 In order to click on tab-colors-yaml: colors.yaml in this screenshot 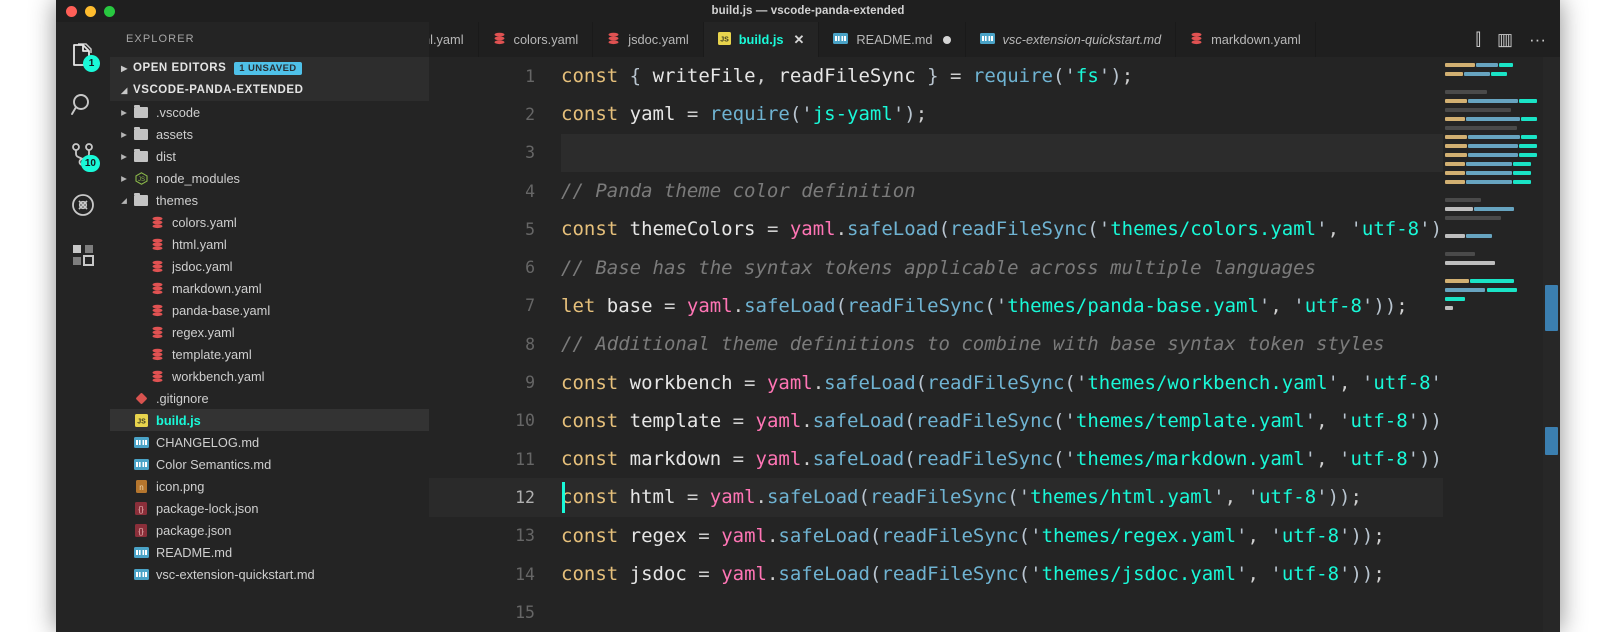, I will do `click(536, 39)`.